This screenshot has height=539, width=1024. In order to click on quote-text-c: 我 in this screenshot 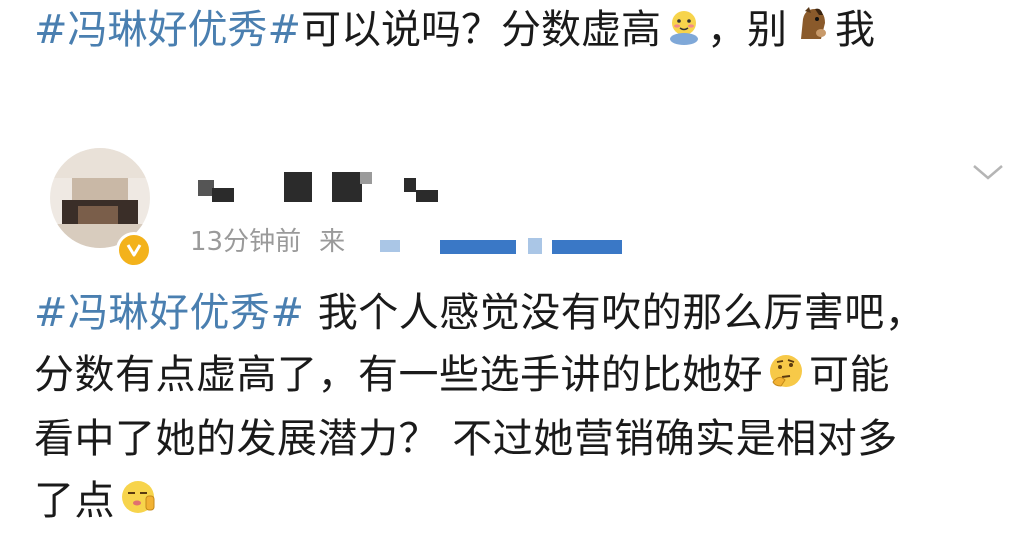, I will do `click(855, 30)`.